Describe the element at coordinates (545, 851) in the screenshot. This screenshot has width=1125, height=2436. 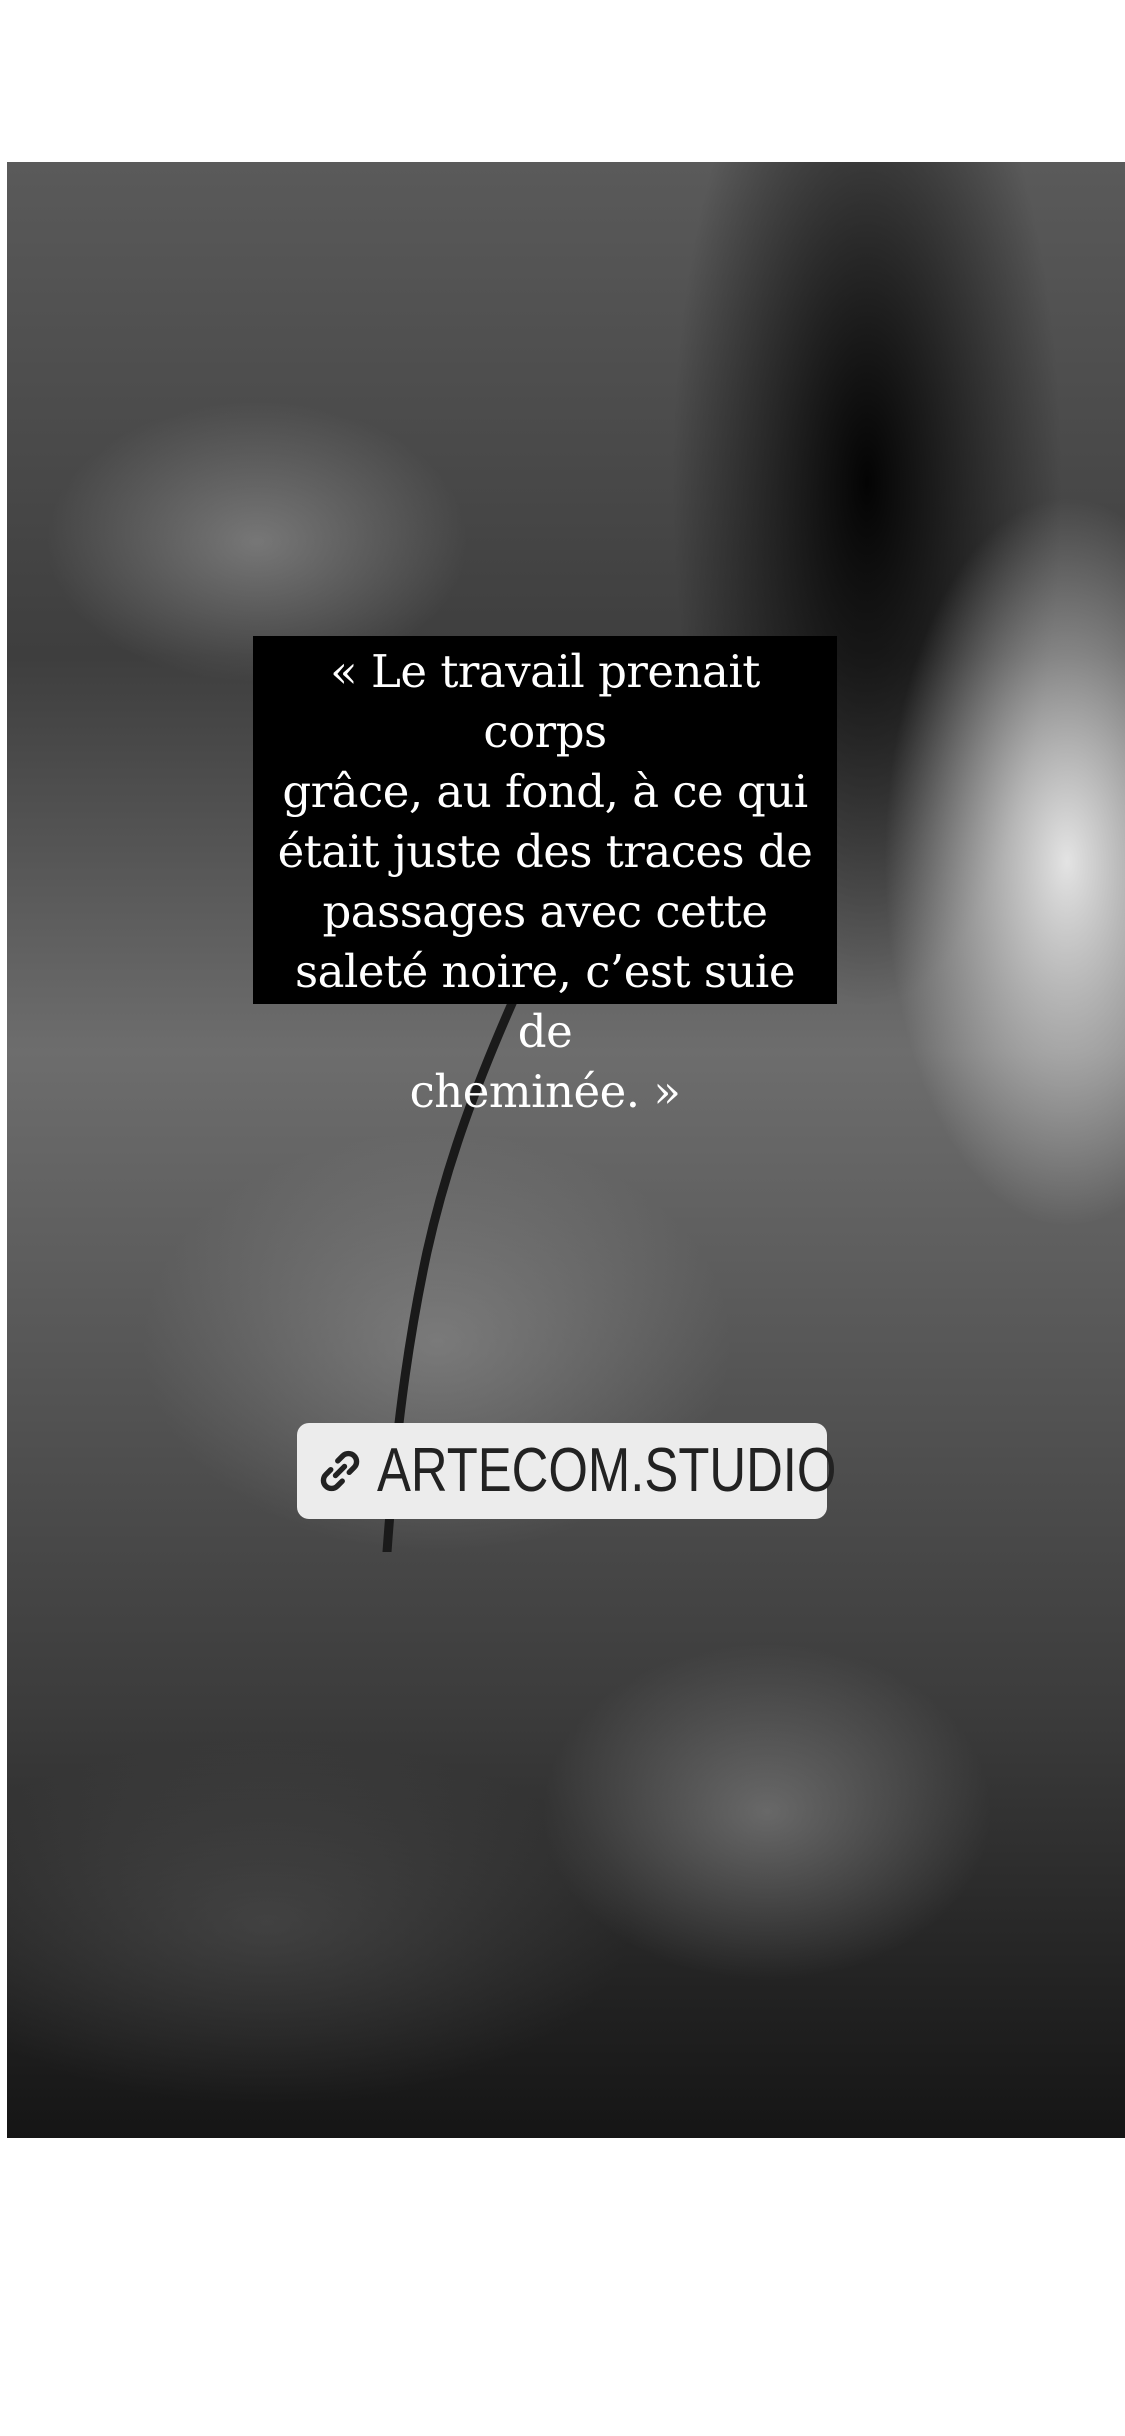
I see `quote-line: était juste des traces de` at that location.